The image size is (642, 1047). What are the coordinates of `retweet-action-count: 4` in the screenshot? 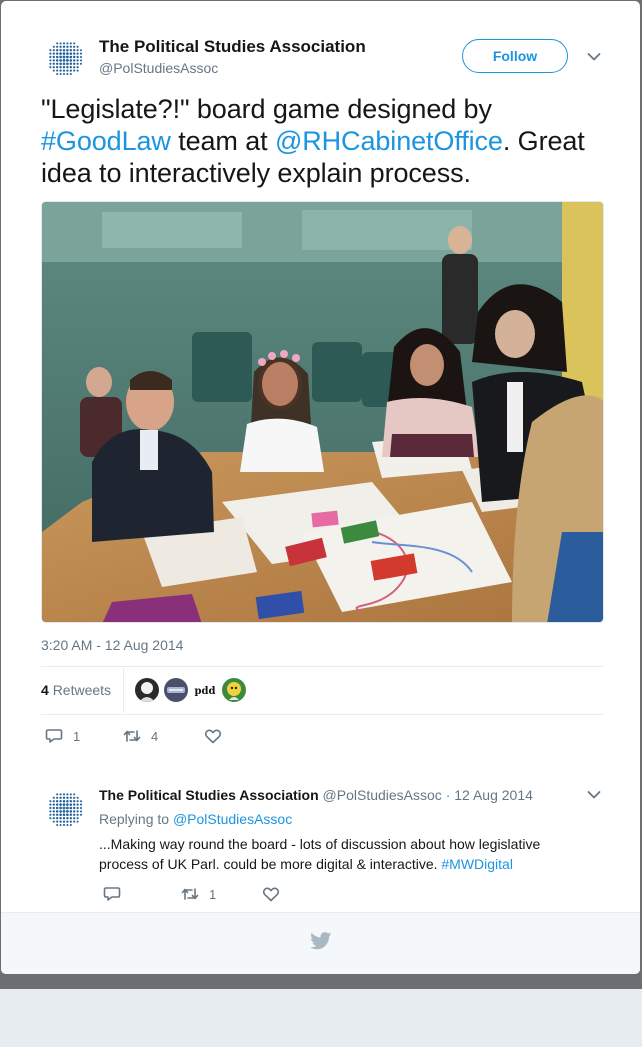 It's located at (155, 736).